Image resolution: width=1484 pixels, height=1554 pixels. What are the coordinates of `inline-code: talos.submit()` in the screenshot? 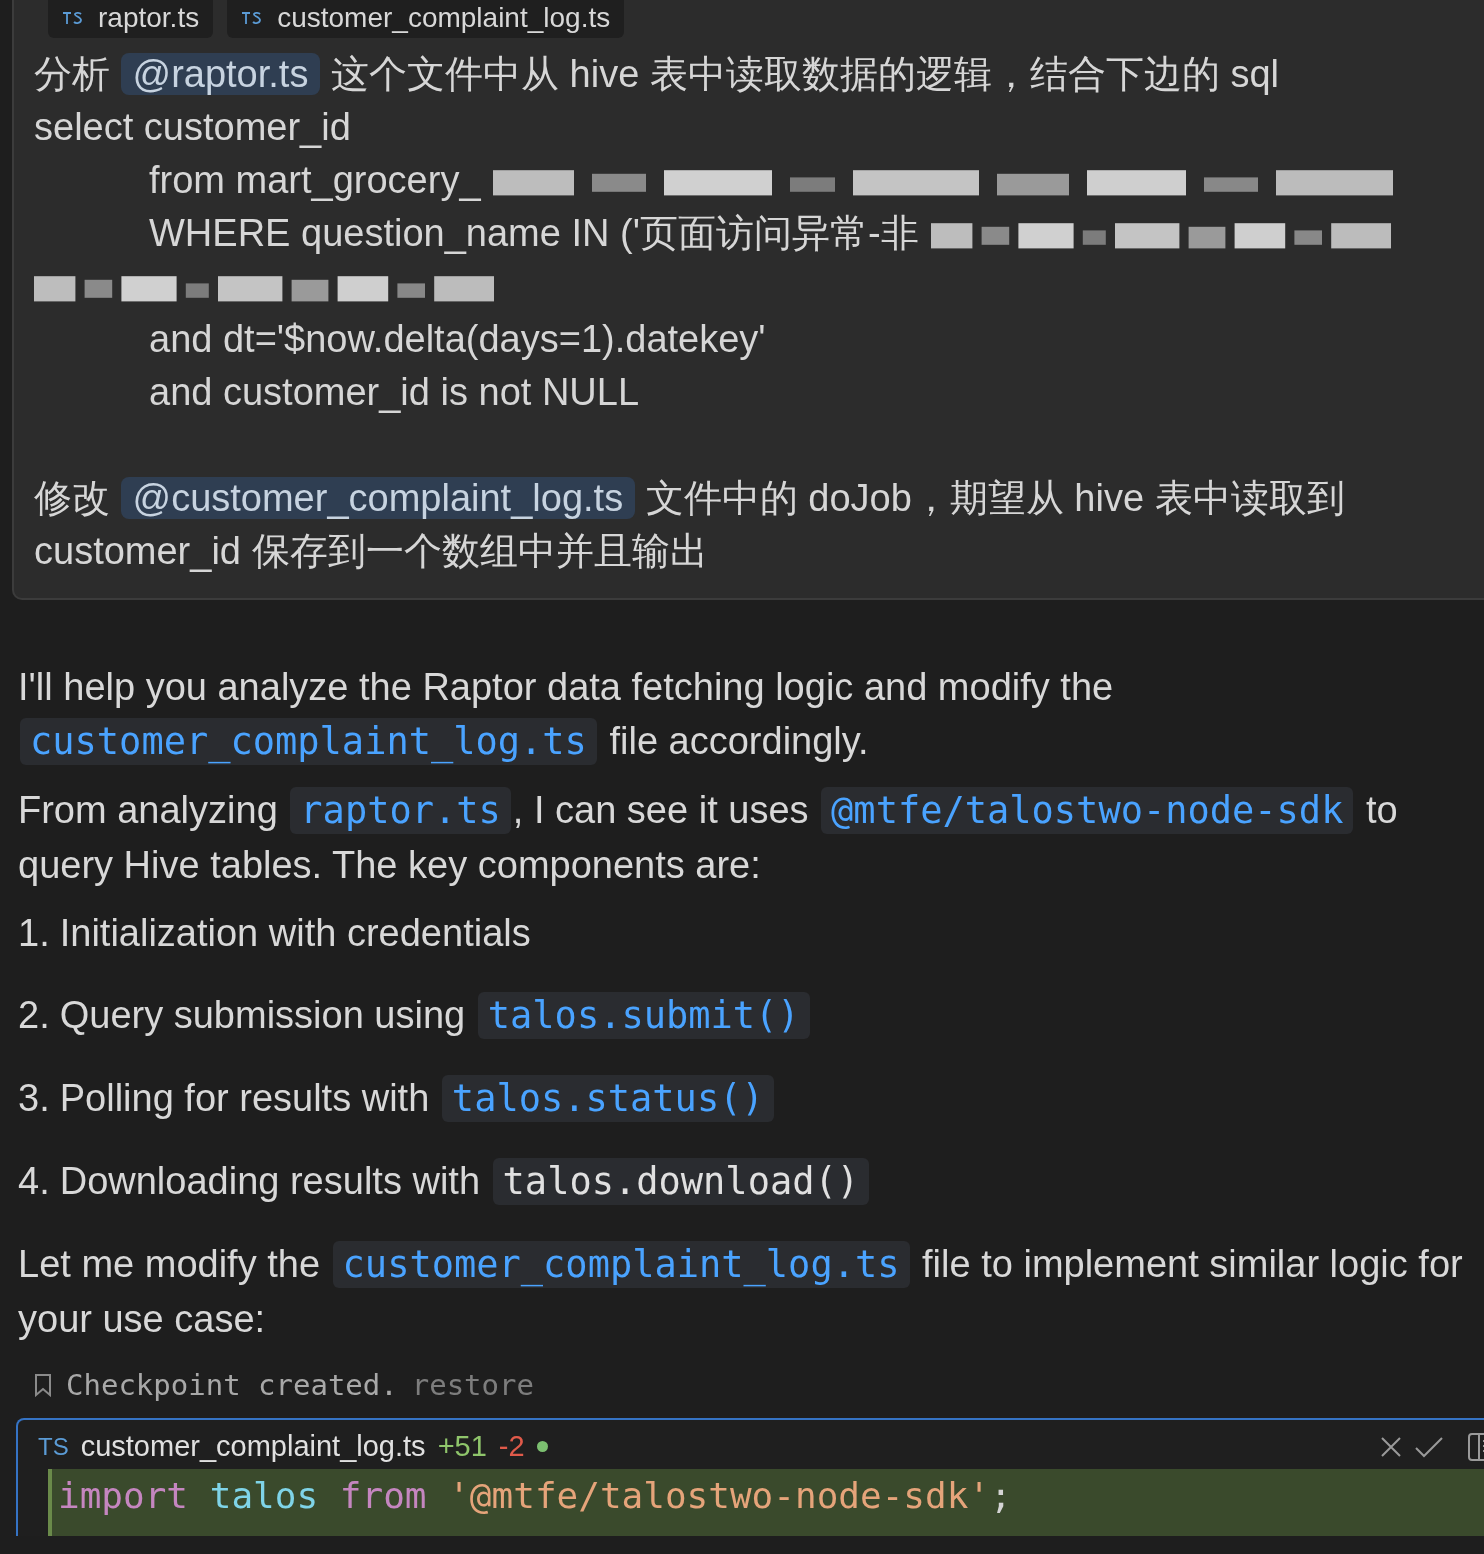 It's located at (643, 1015).